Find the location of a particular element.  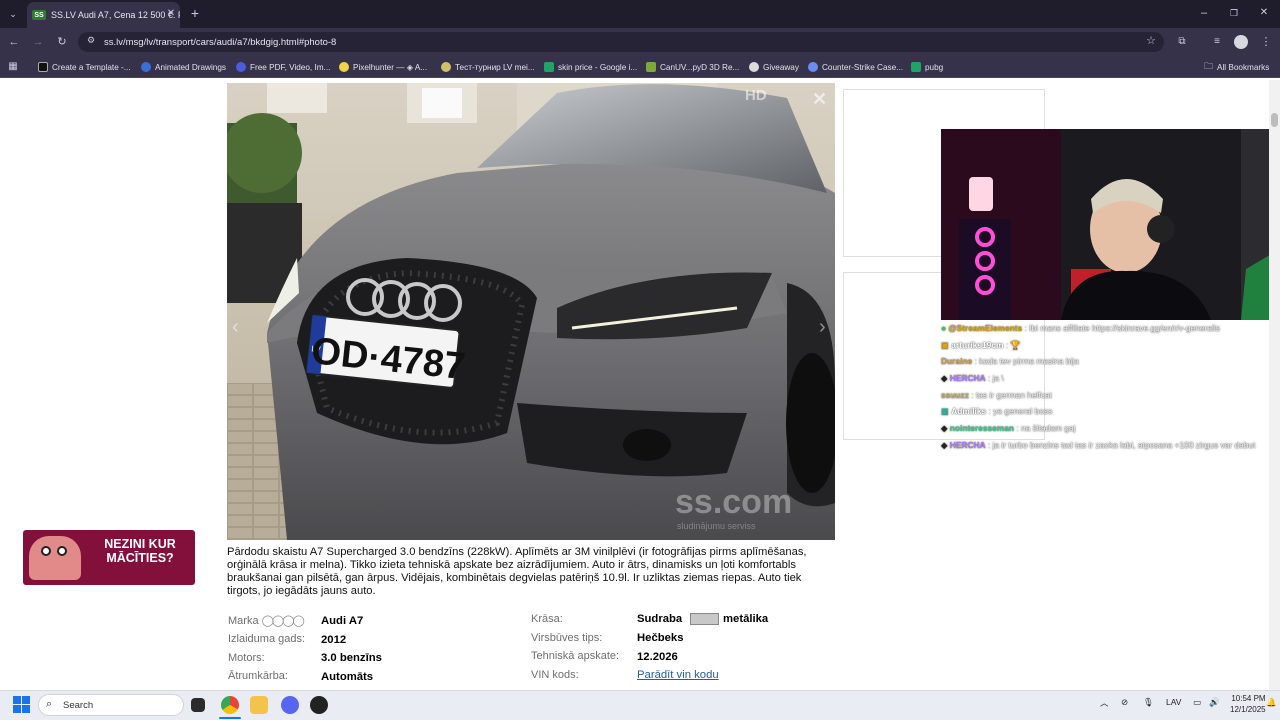

tab-active: SS SS.LV Audi A7, Cena 12 500 €. P is located at coordinates (103, 15).